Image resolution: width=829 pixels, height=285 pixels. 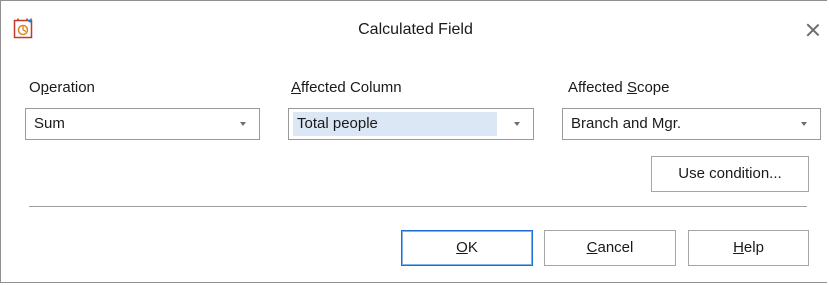 What do you see at coordinates (626, 123) in the screenshot?
I see `affected-scope-value: Branch and Mgr.` at bounding box center [626, 123].